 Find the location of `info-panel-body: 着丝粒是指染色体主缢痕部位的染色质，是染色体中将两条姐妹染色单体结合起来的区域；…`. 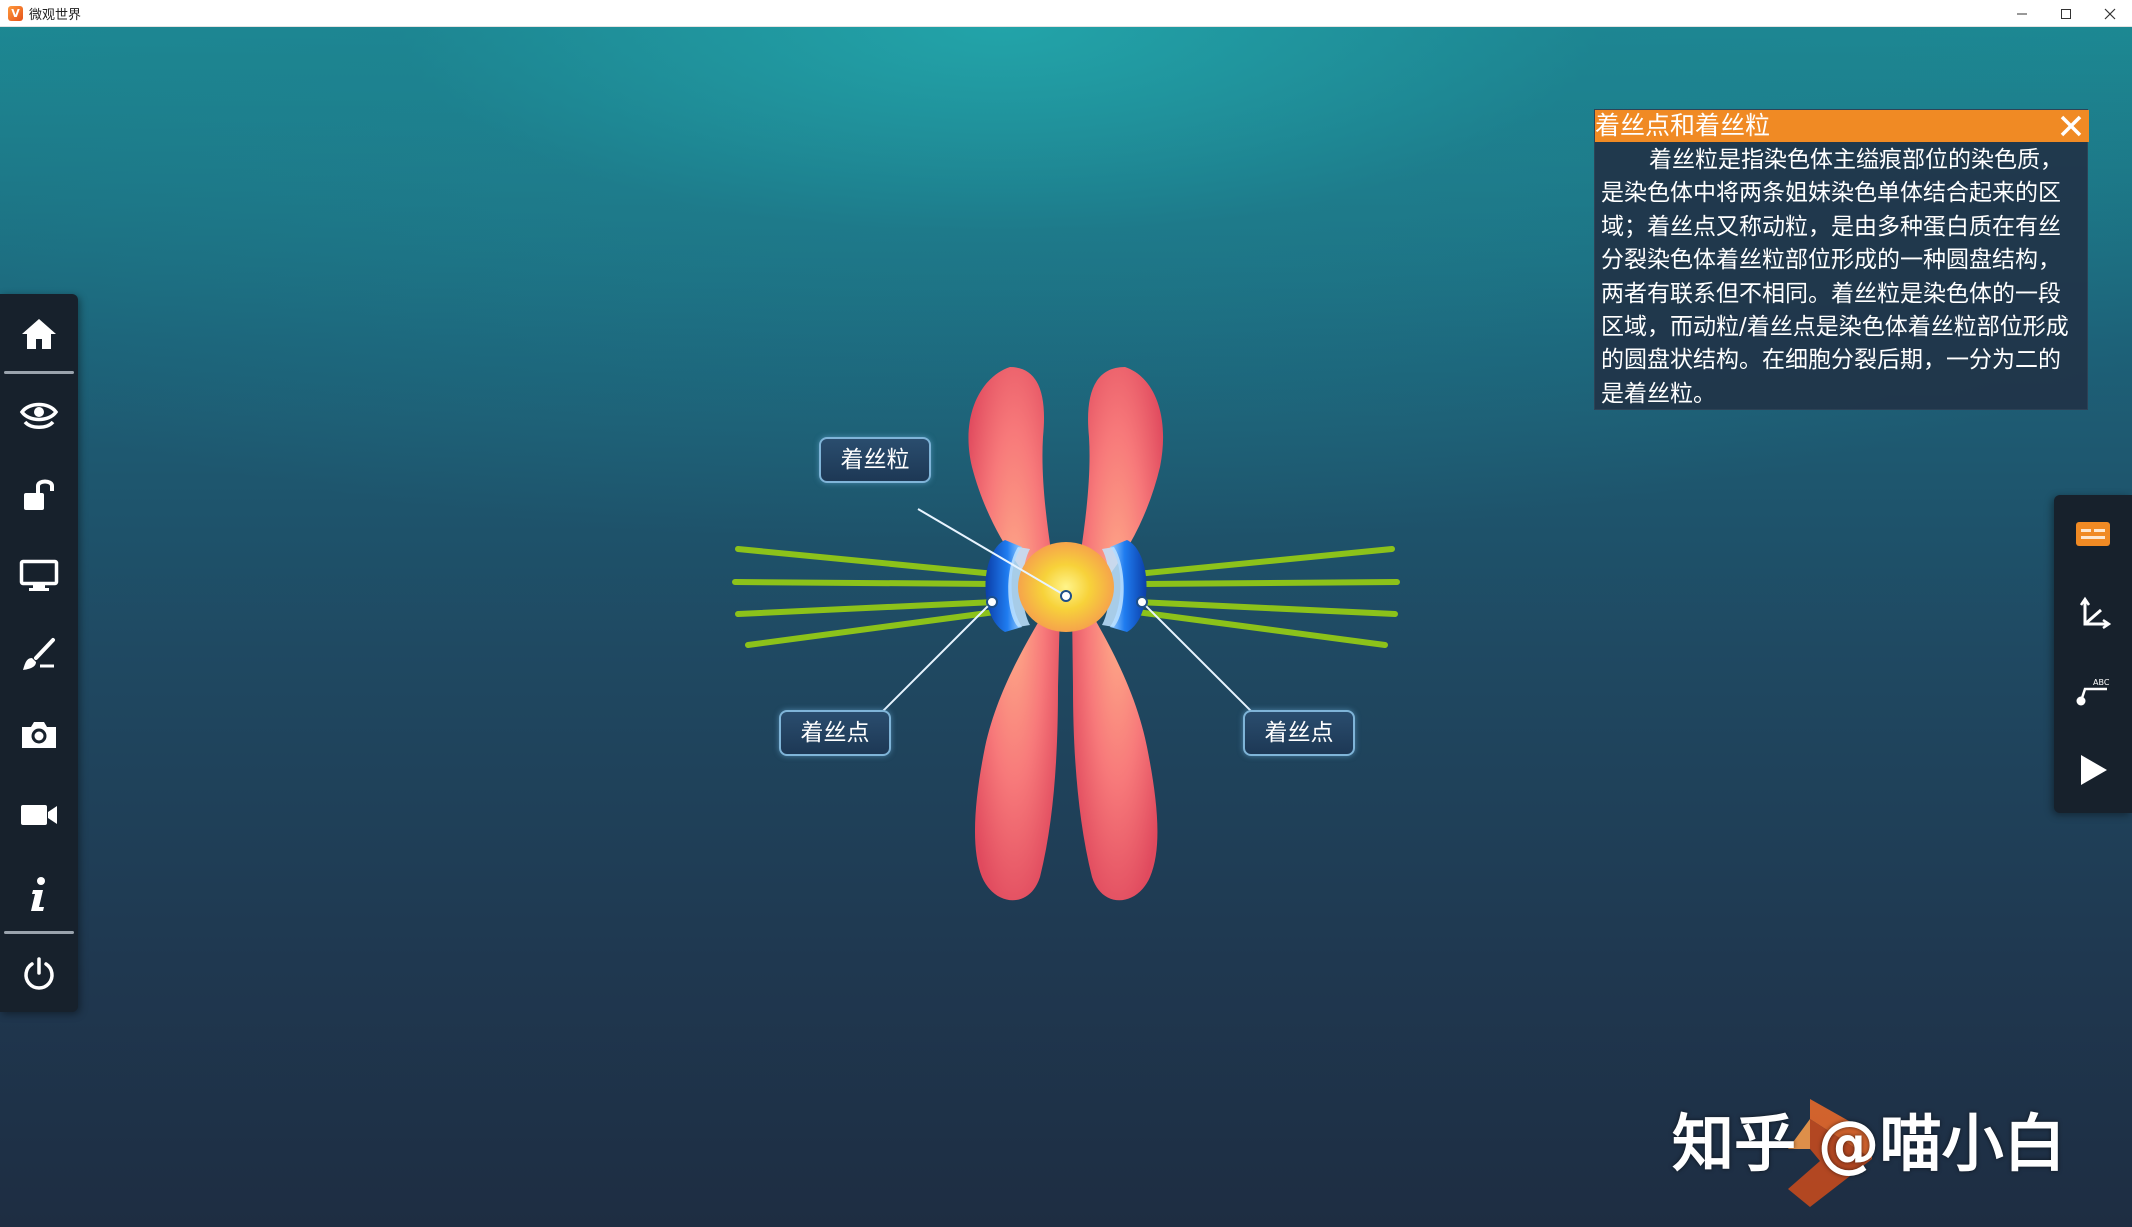

info-panel-body: 着丝粒是指染色体主缢痕部位的染色质，是染色体中将两条姐妹染色单体结合起来的区域；… is located at coordinates (1835, 277).